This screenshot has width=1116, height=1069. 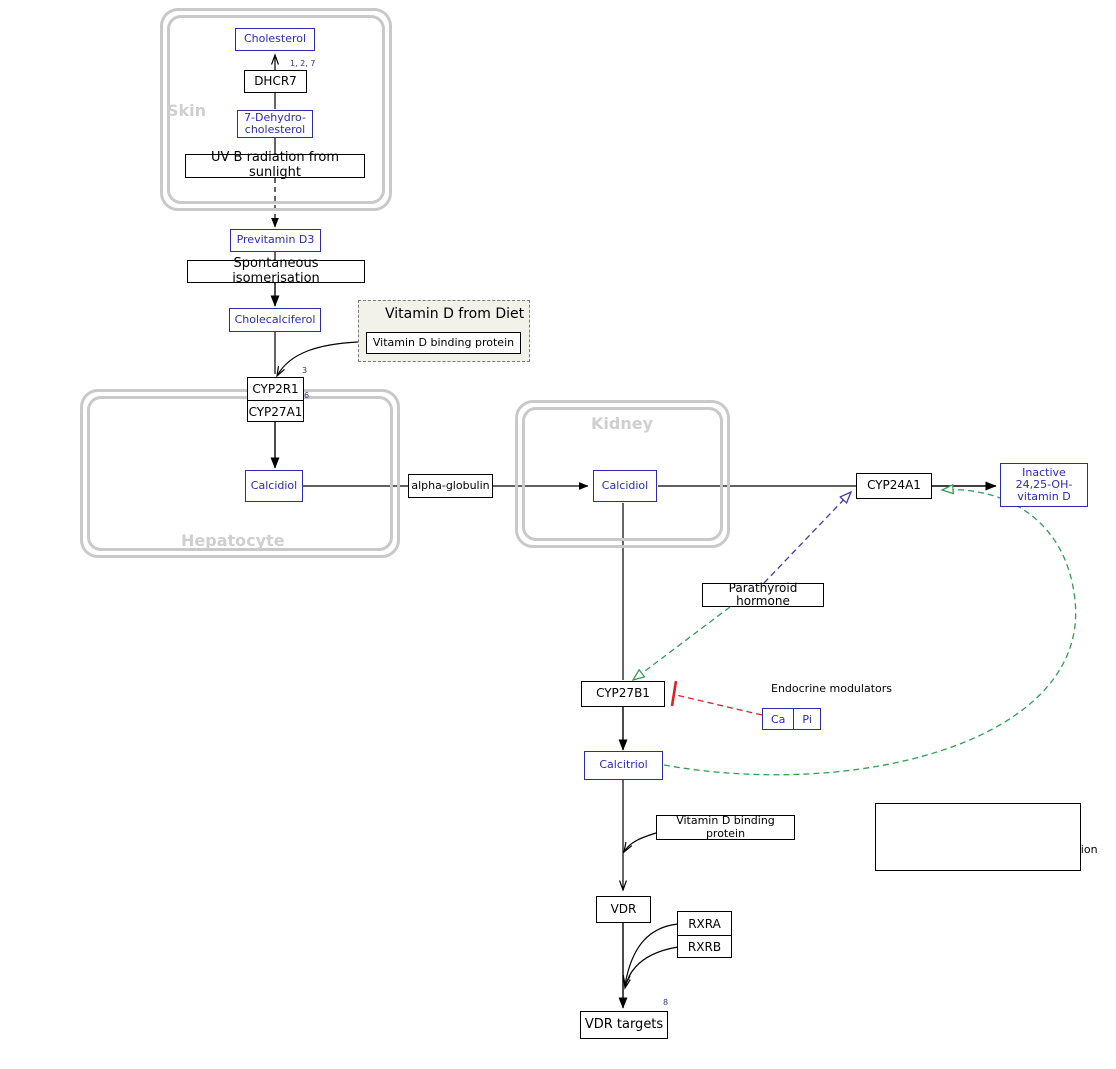 I want to click on node-ca-pi: Ca Pi, so click(x=791, y=719).